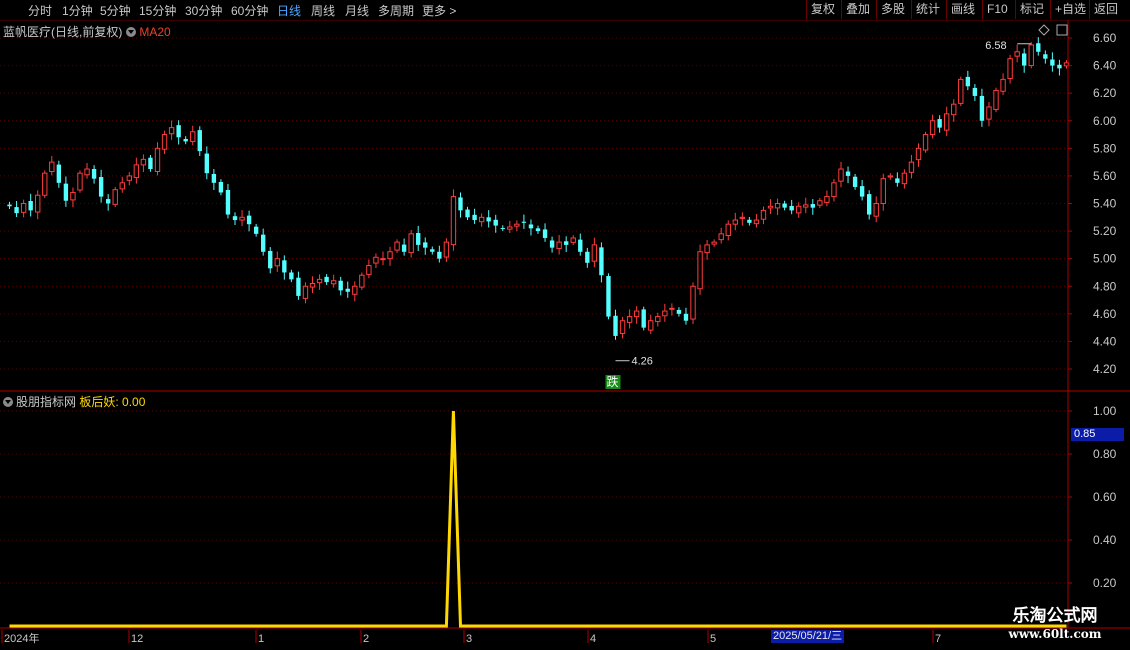 The image size is (1130, 650). Describe the element at coordinates (1044, 30) in the screenshot. I see `diamond-icon` at that location.